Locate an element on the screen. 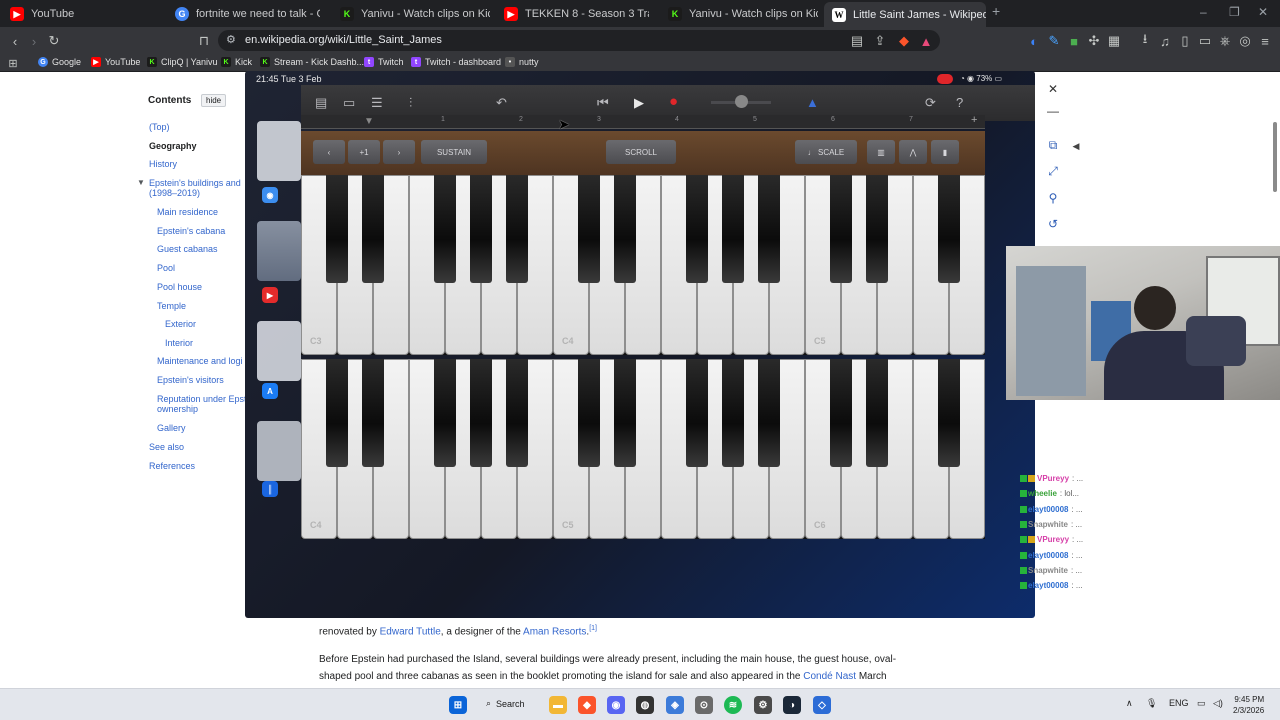 The width and height of the screenshot is (1280, 720). bookmark-nutty: • nutty is located at coordinates (522, 62).